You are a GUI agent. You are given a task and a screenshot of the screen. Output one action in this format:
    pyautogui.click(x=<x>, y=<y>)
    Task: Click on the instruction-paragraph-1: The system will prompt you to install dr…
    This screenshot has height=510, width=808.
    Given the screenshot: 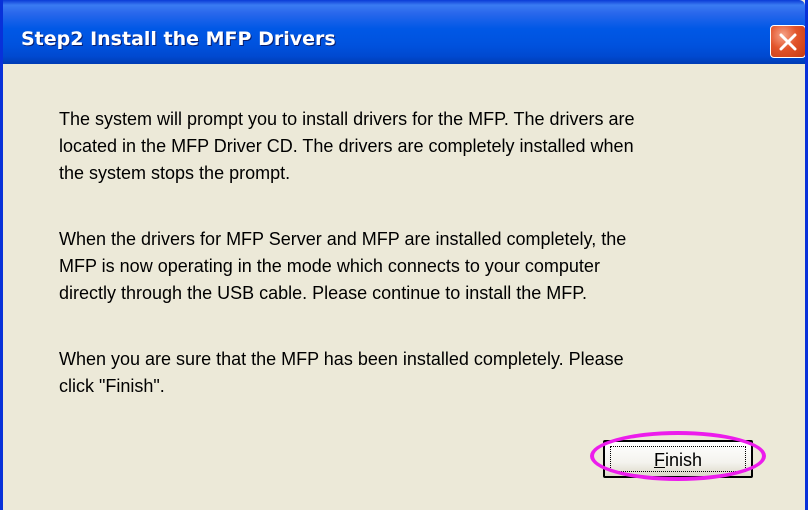 What is the action you would take?
    pyautogui.click(x=347, y=146)
    